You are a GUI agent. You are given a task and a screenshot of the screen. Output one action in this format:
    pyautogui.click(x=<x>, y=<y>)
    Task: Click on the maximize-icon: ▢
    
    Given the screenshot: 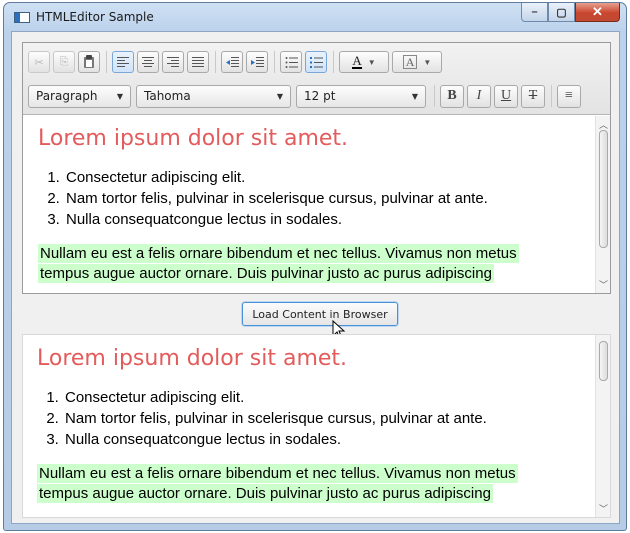 What is the action you would take?
    pyautogui.click(x=561, y=12)
    